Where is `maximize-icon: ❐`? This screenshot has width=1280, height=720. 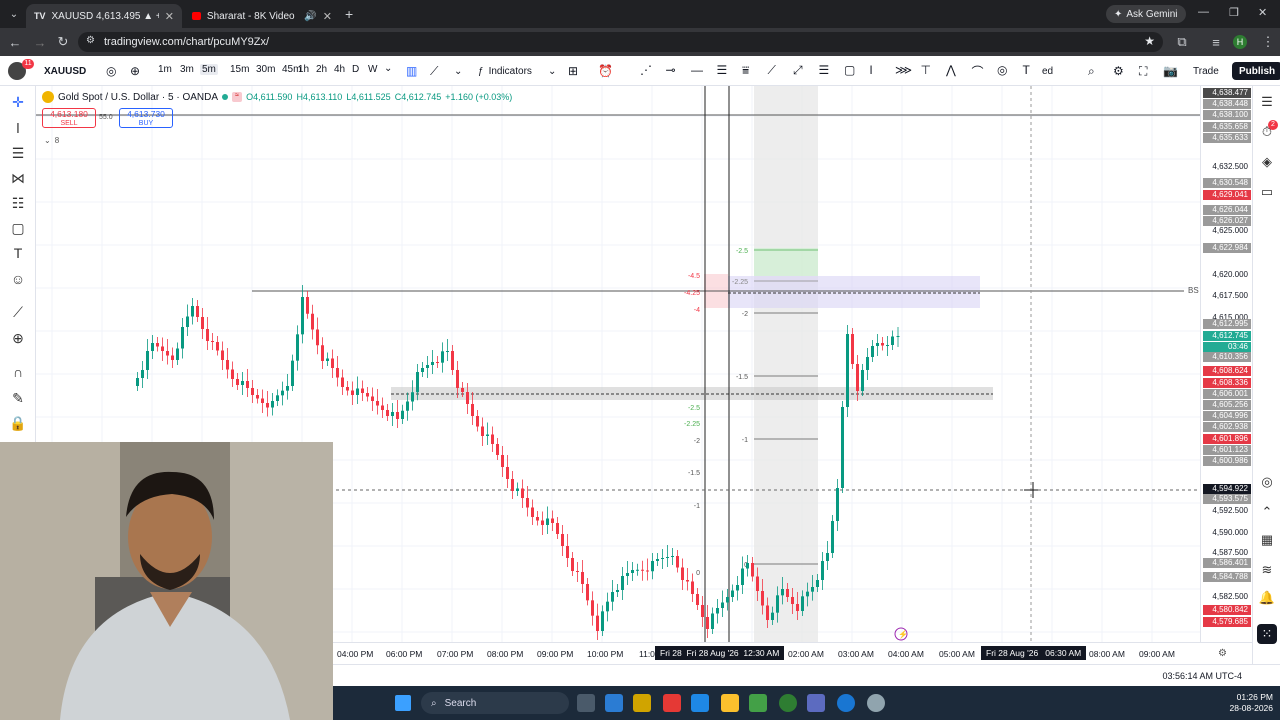 maximize-icon: ❐ is located at coordinates (1234, 12).